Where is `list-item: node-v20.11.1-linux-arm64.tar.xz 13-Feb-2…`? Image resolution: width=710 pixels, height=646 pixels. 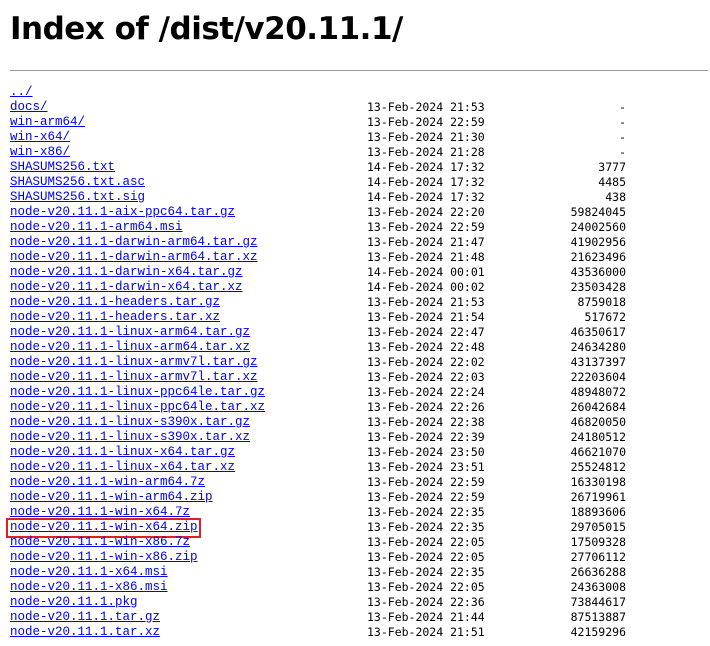 list-item: node-v20.11.1-linux-arm64.tar.xz 13-Feb-2… is located at coordinates (320, 347).